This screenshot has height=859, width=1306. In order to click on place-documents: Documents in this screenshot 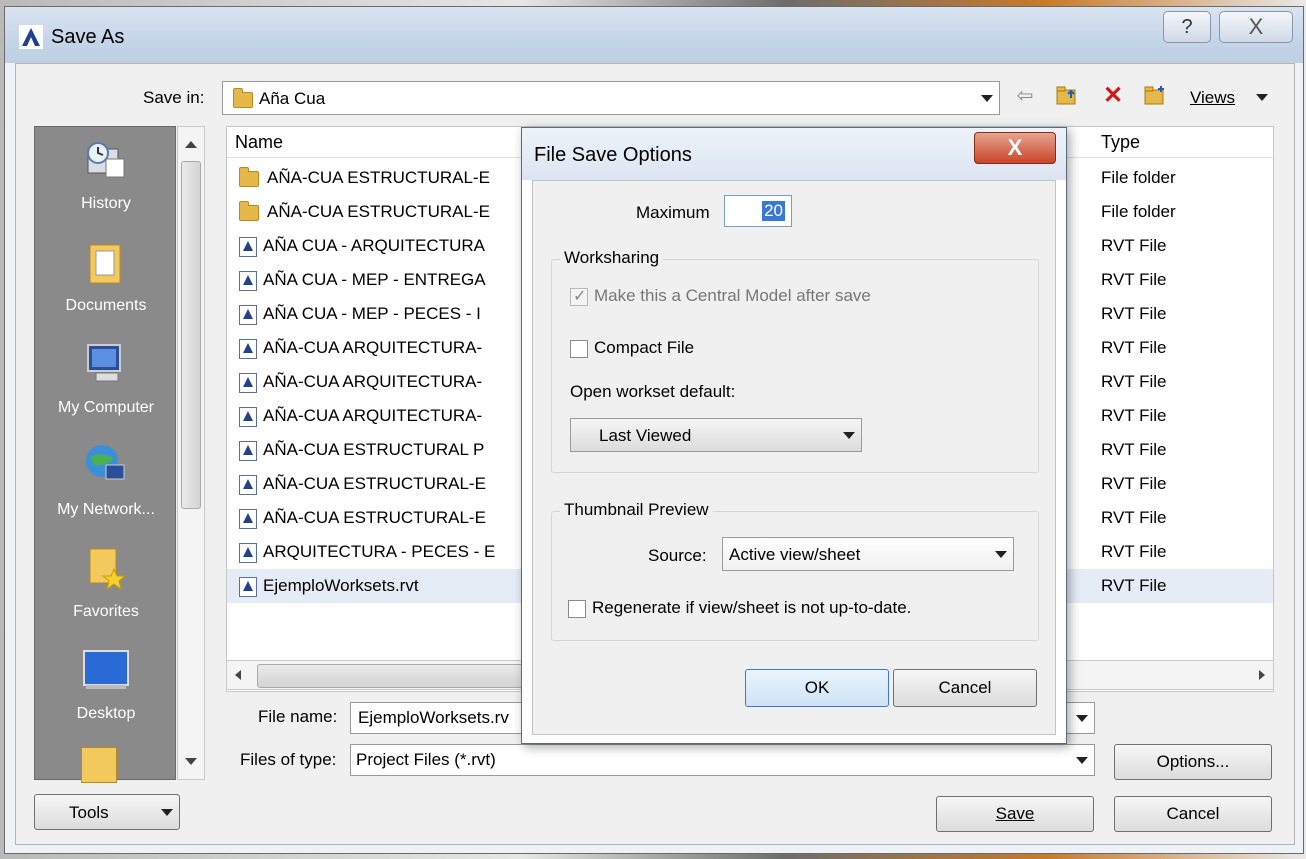, I will do `click(106, 279)`.